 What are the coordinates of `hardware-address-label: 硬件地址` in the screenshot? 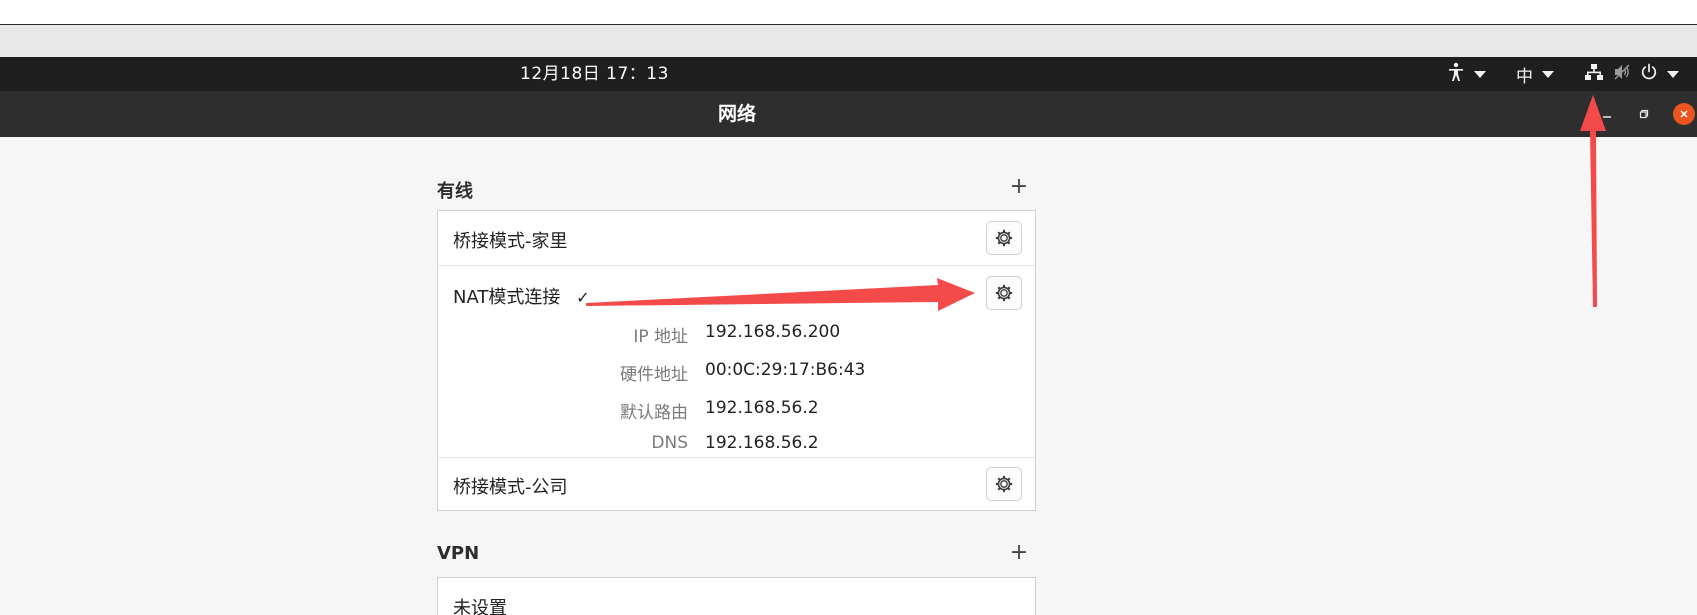 It's located at (654, 375).